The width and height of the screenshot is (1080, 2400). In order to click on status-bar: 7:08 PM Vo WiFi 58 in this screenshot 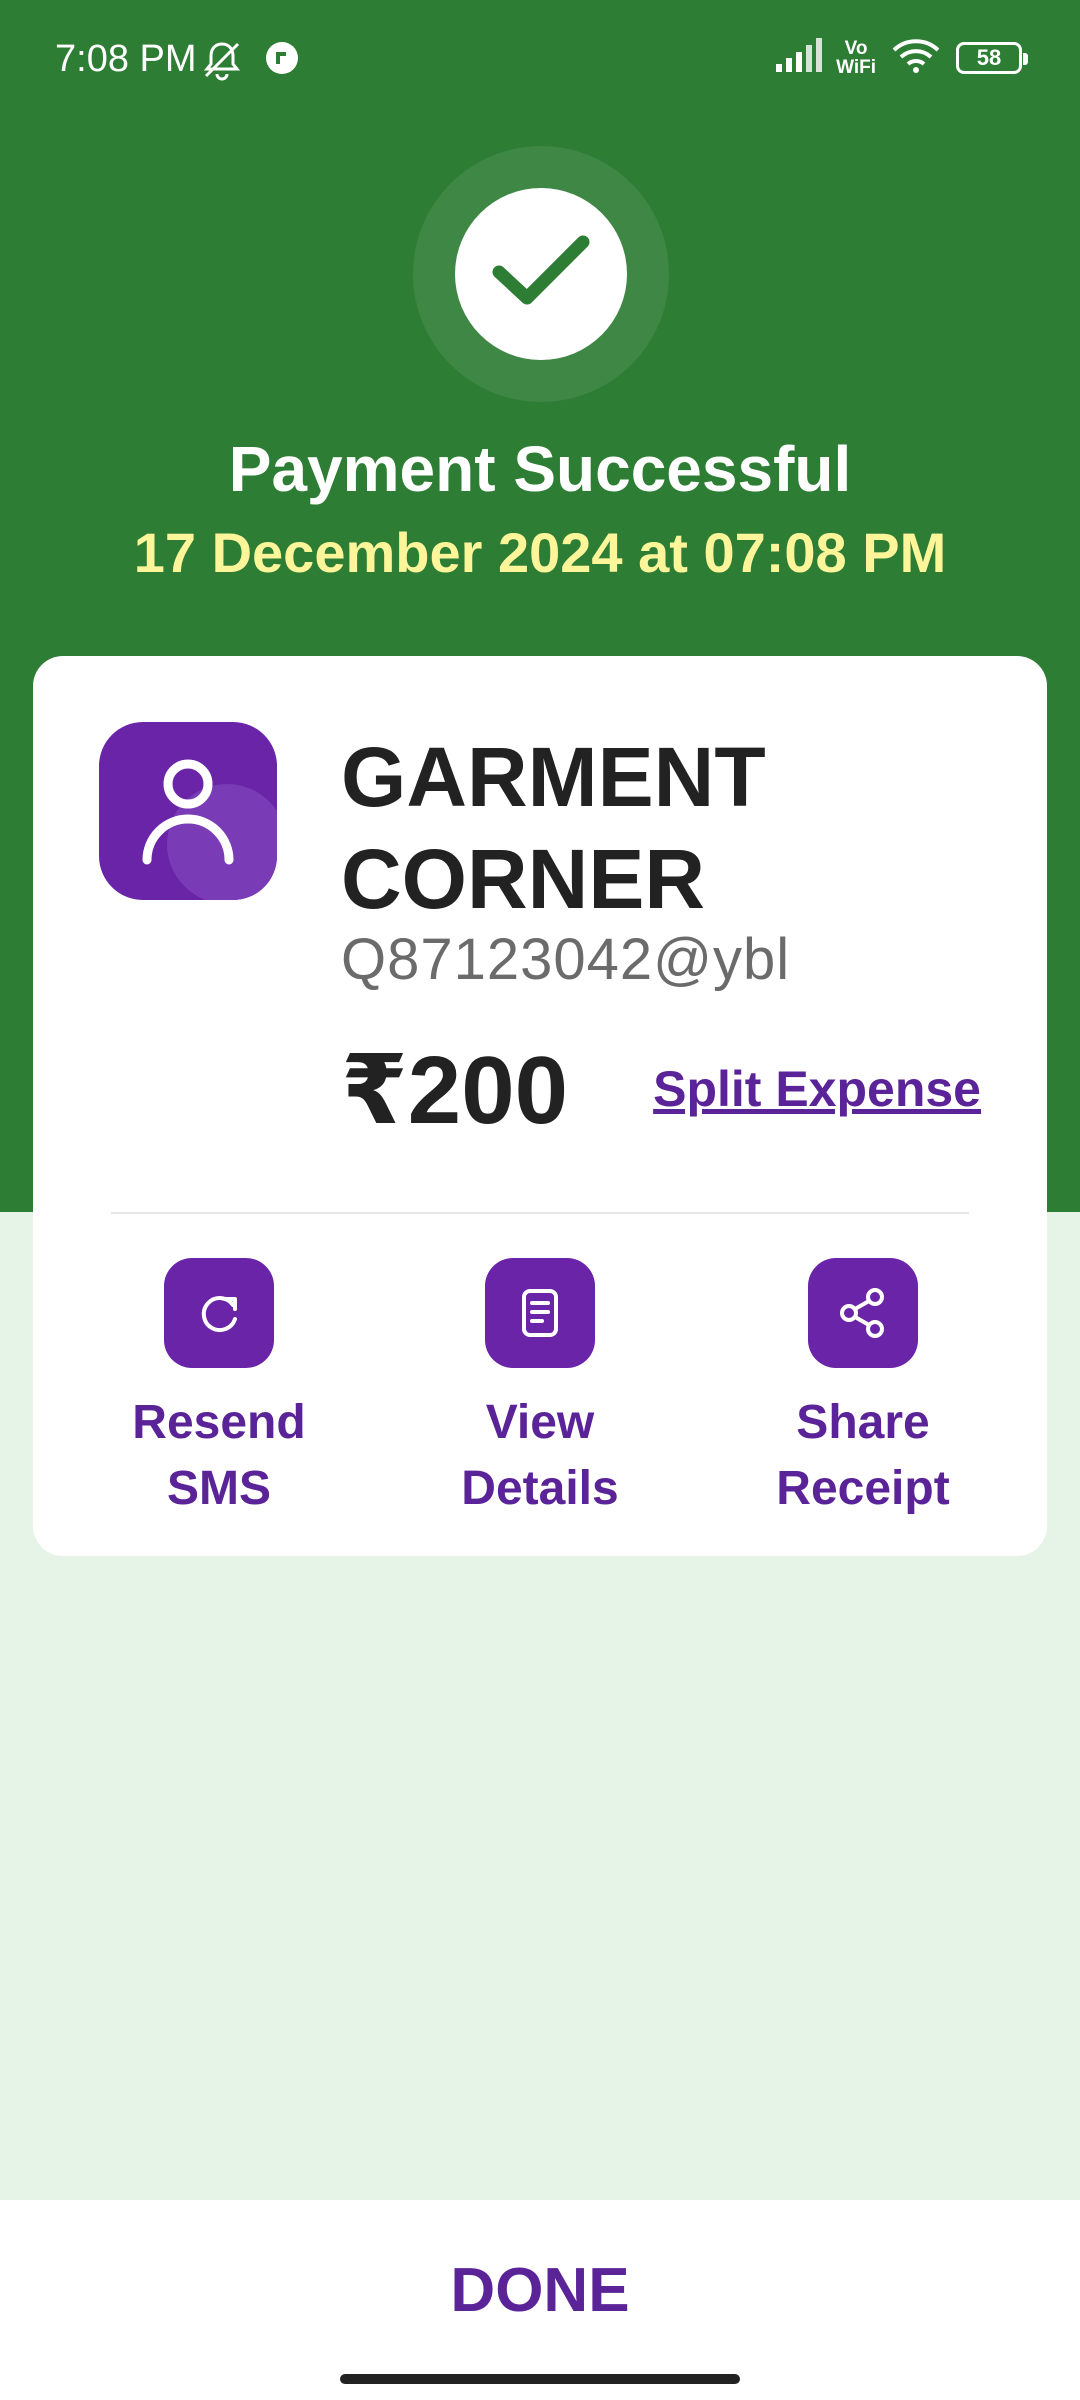, I will do `click(540, 60)`.